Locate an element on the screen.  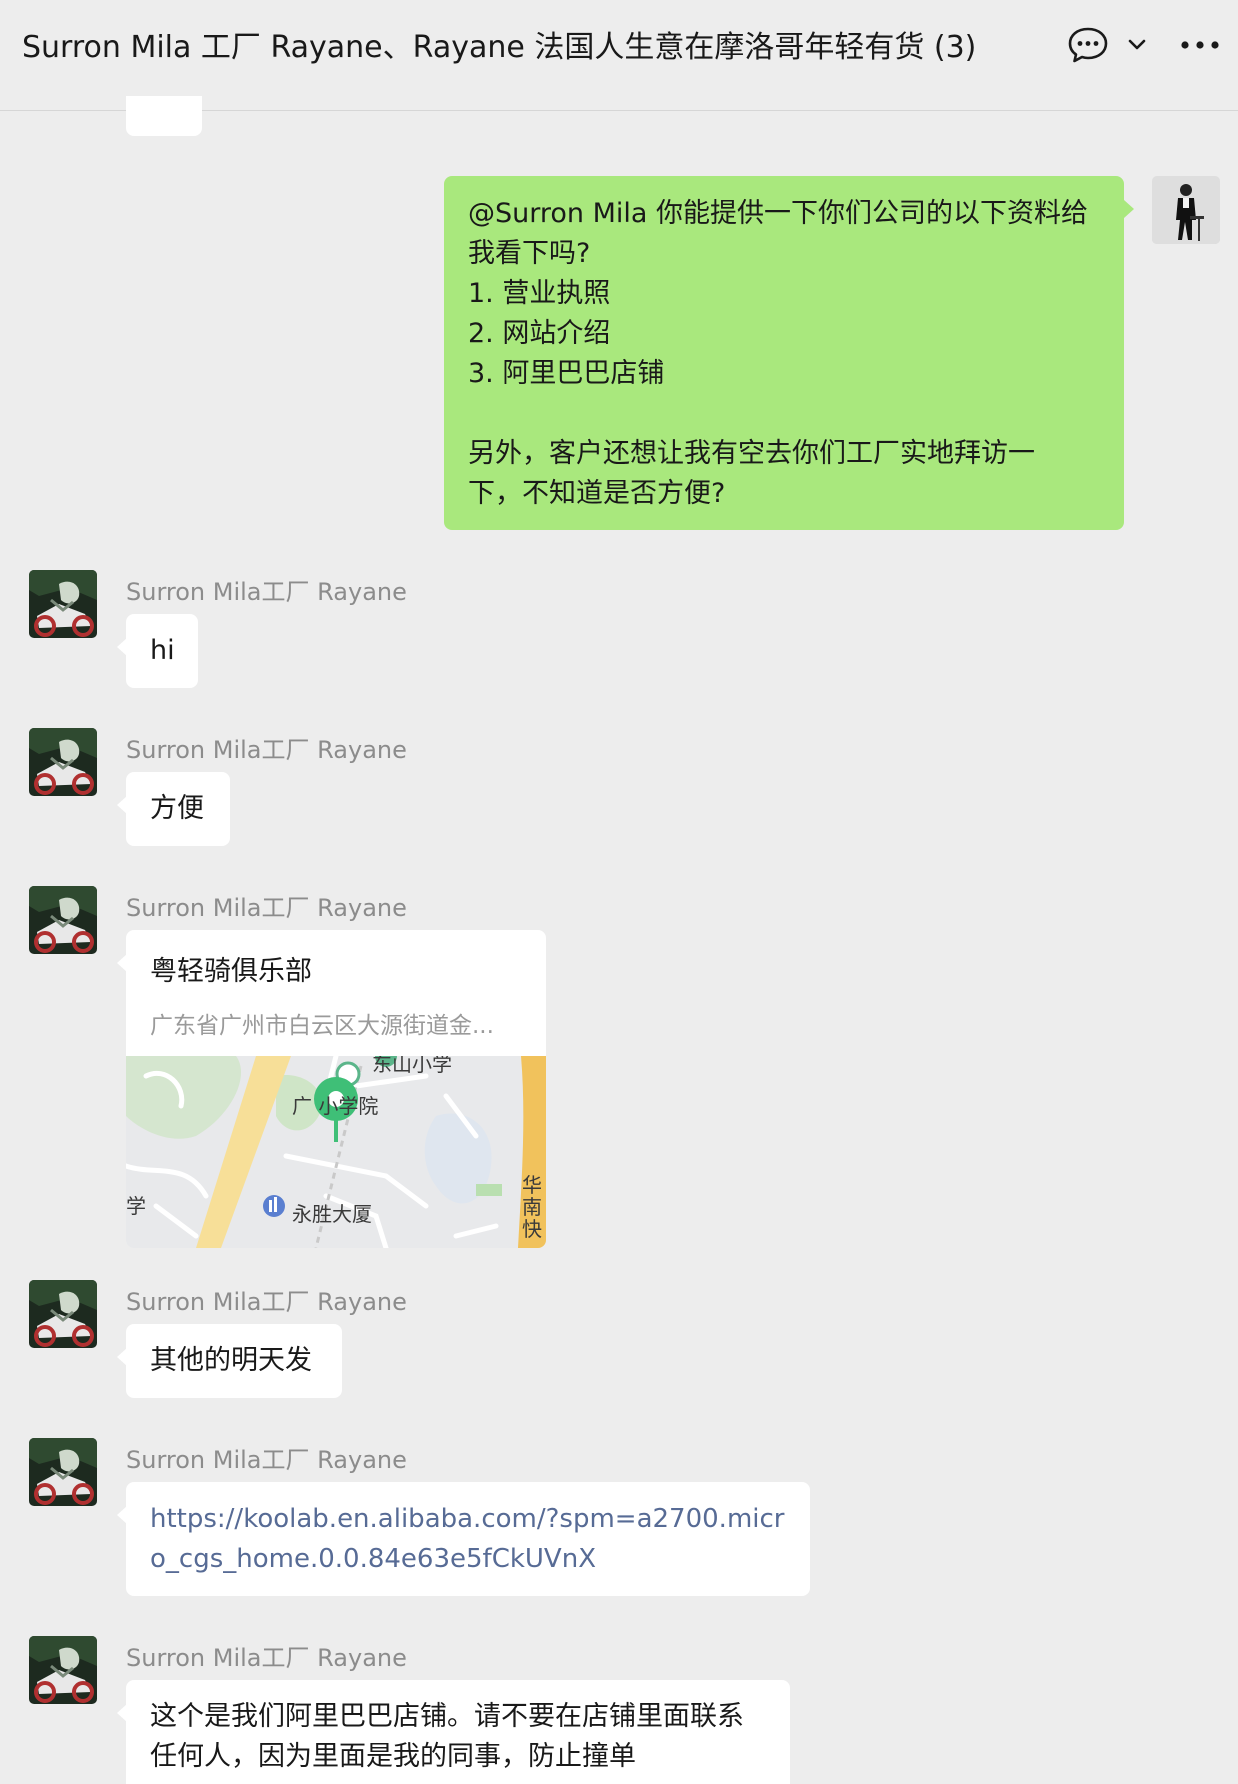
message-bubble: hi is located at coordinates (157, 651).